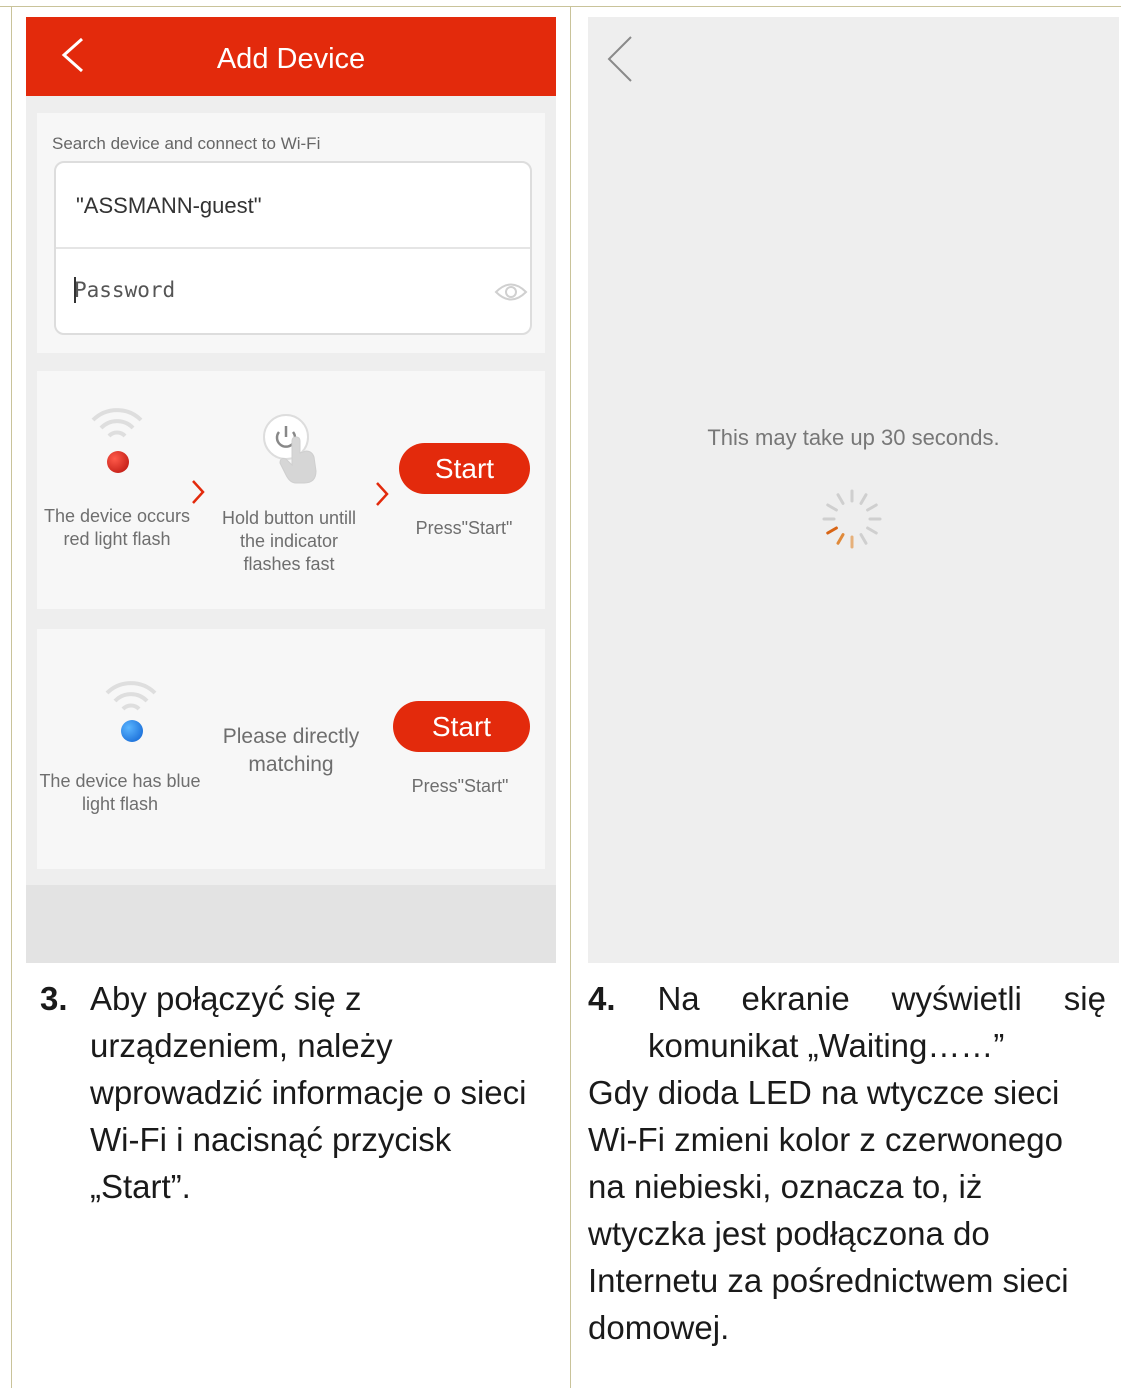 The height and width of the screenshot is (1388, 1121). What do you see at coordinates (620, 59) in the screenshot?
I see `back-chevron-icon` at bounding box center [620, 59].